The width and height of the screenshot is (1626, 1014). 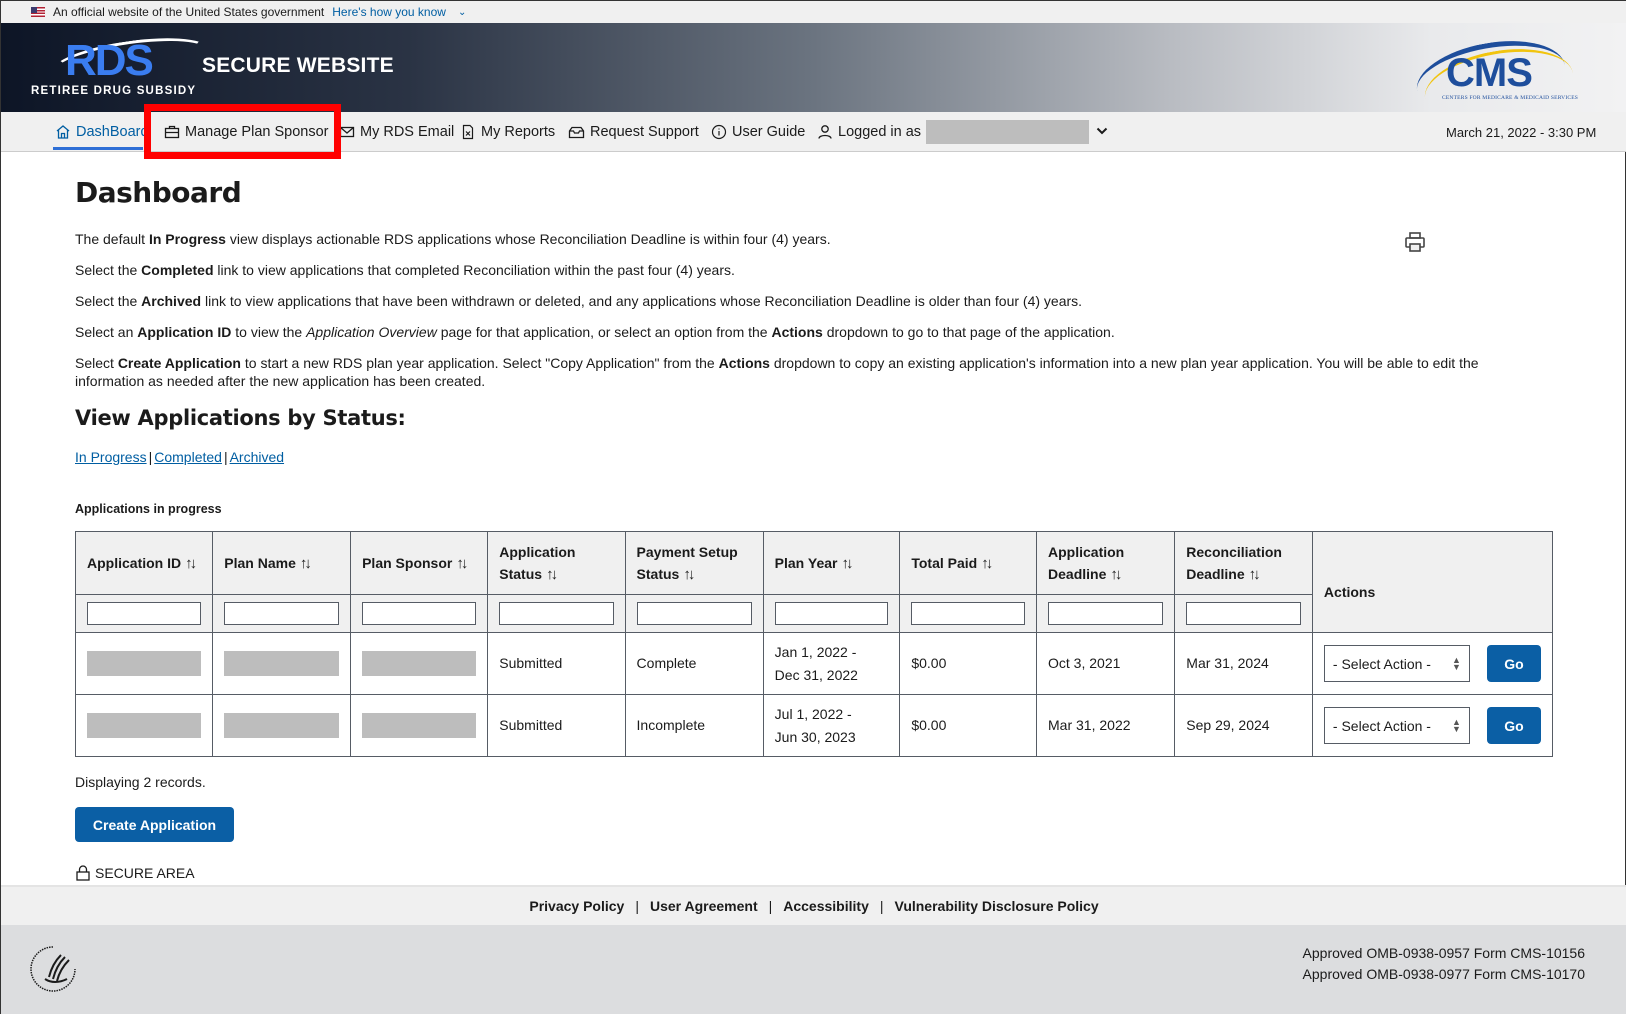 What do you see at coordinates (144, 613) in the screenshot?
I see `filter-application-id-input` at bounding box center [144, 613].